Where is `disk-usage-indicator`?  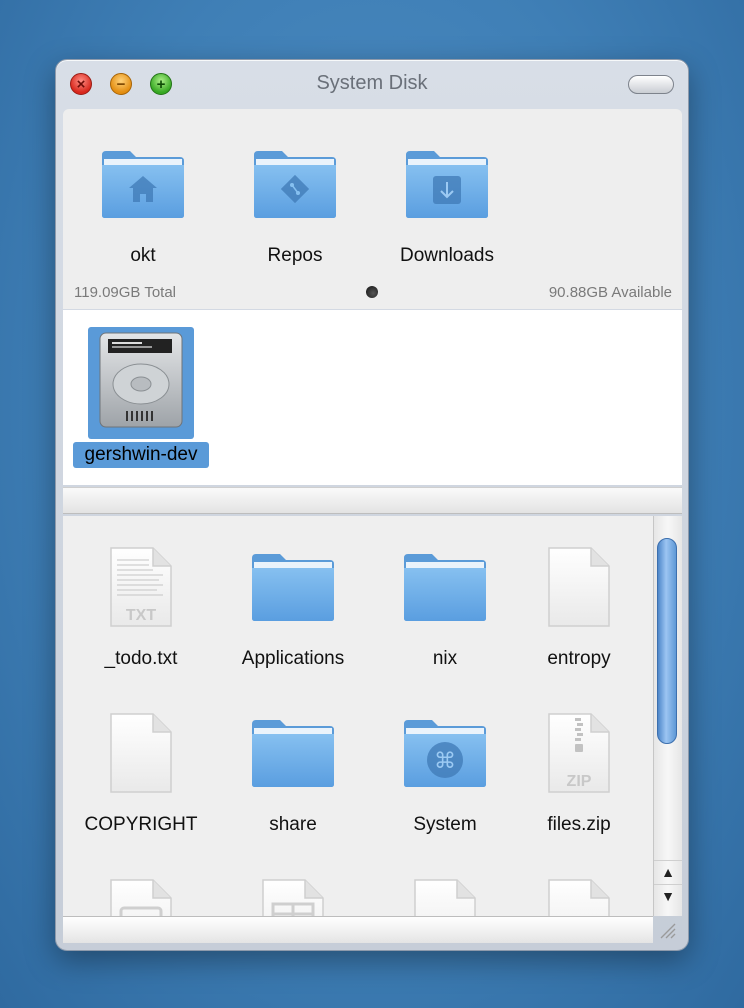 disk-usage-indicator is located at coordinates (372, 292).